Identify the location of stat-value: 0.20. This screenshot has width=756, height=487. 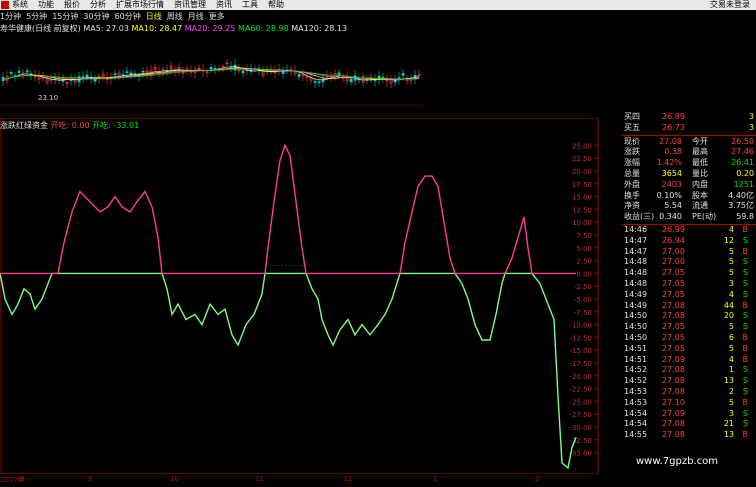
(745, 173).